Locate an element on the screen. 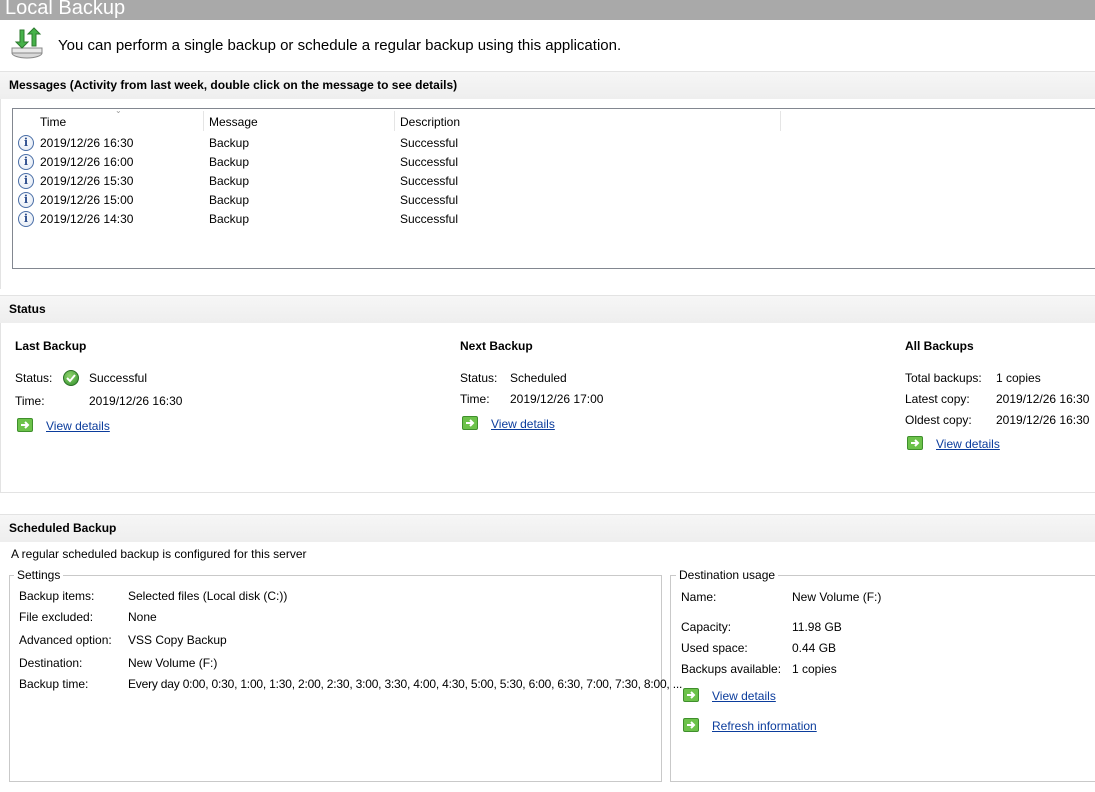 This screenshot has height=792, width=1095. all-backups-title: All Backups is located at coordinates (939, 346).